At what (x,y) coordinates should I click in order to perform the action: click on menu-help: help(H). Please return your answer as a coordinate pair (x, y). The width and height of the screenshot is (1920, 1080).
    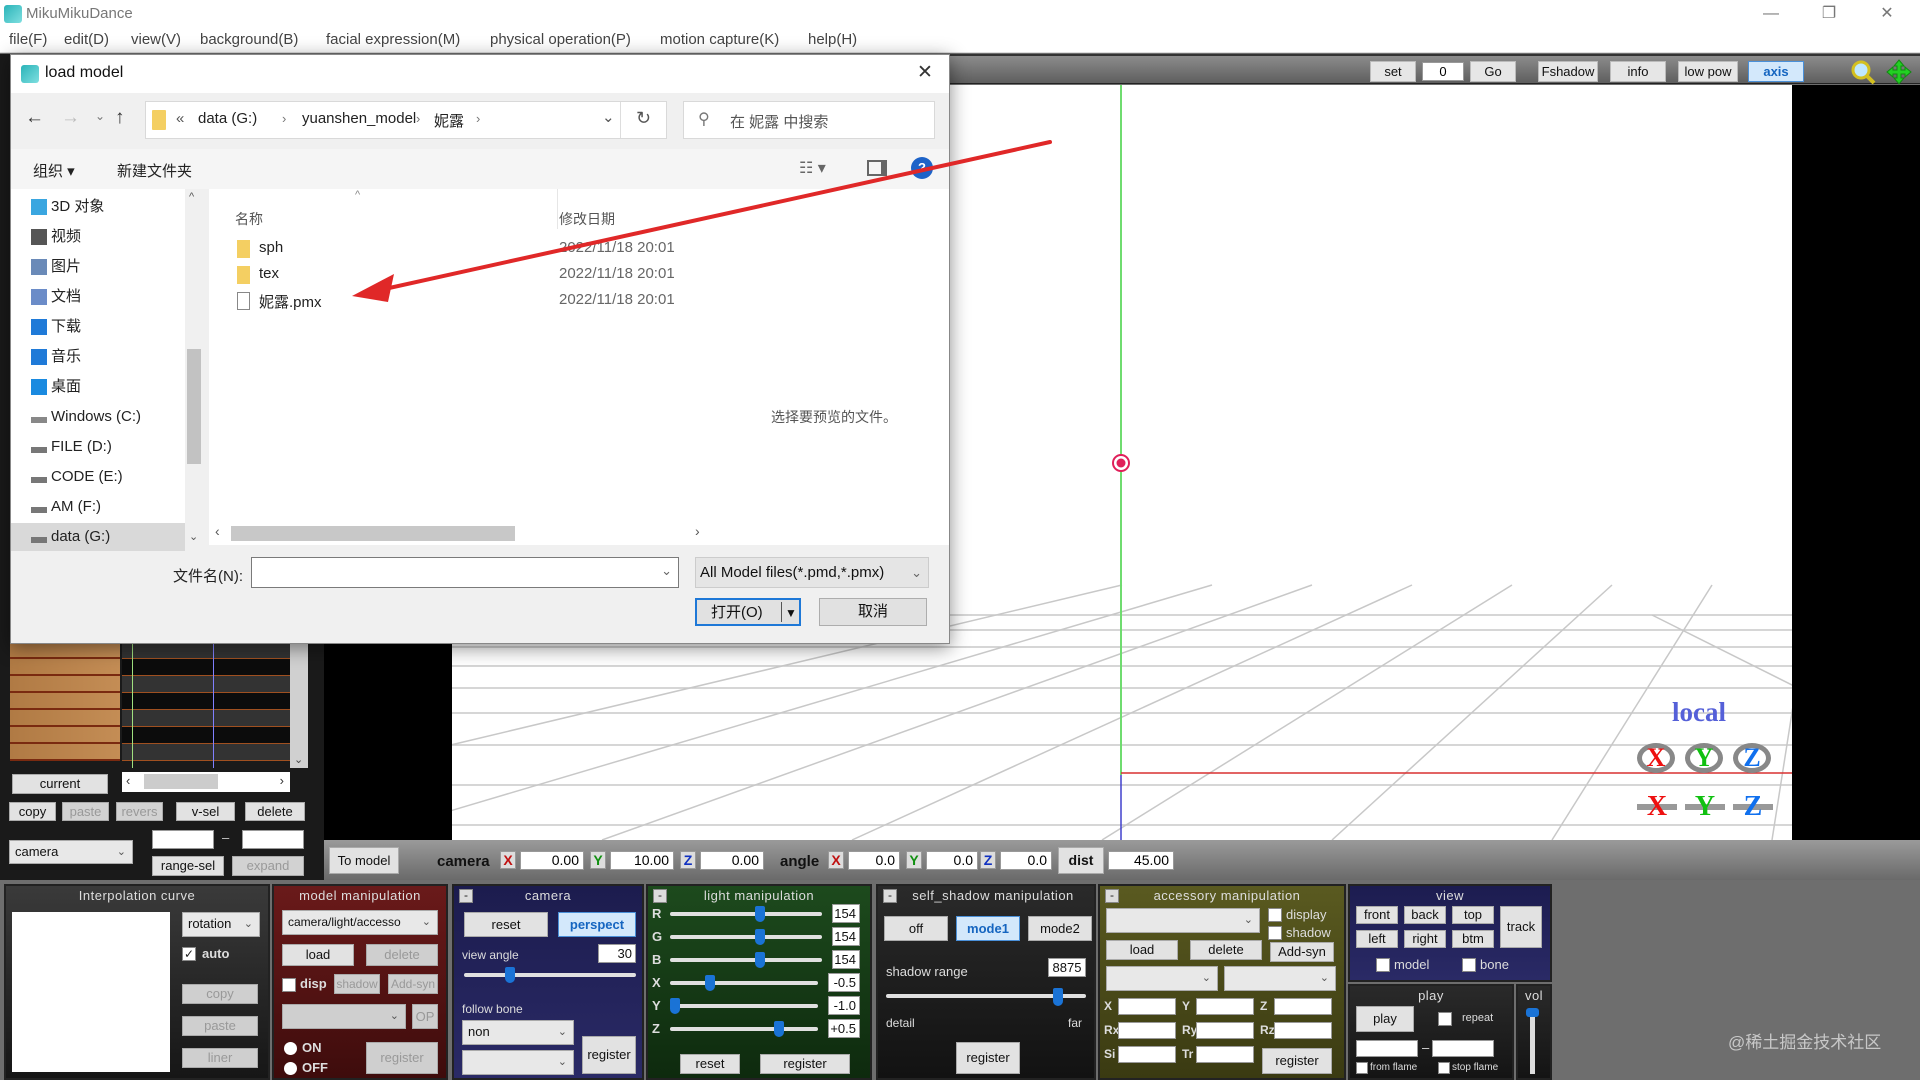
    Looking at the image, I should click on (832, 39).